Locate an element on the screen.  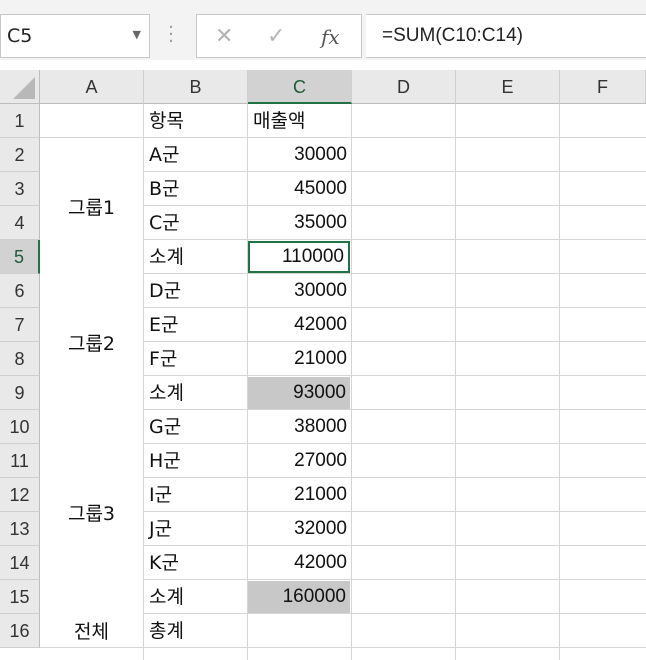
column-header-b: B is located at coordinates (196, 87).